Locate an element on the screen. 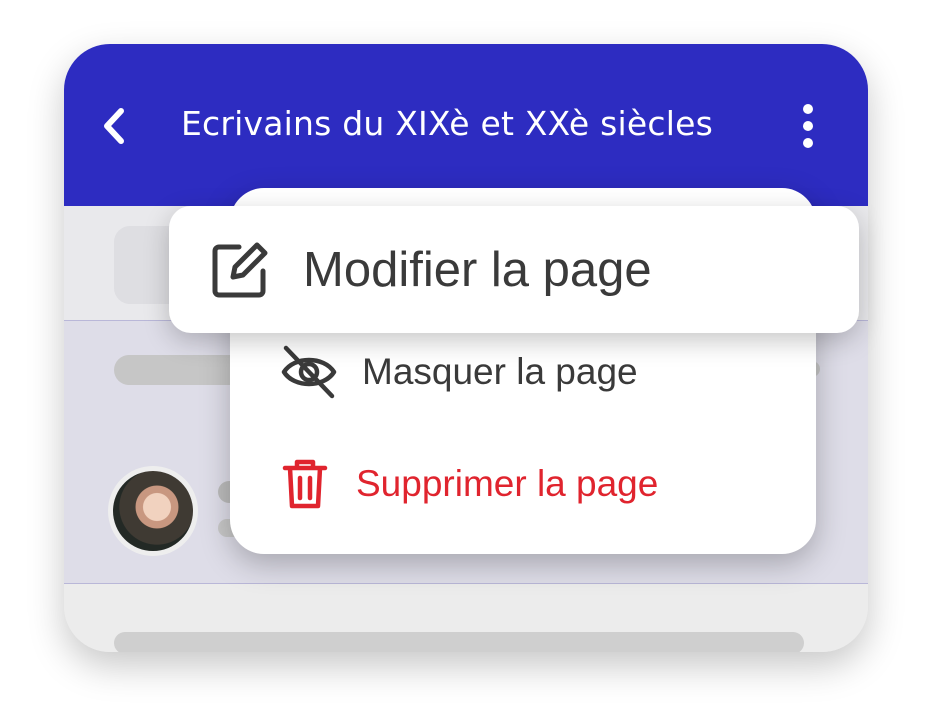 The width and height of the screenshot is (932, 720). hide-page-menu-item: Masquer la page is located at coordinates (458, 372).